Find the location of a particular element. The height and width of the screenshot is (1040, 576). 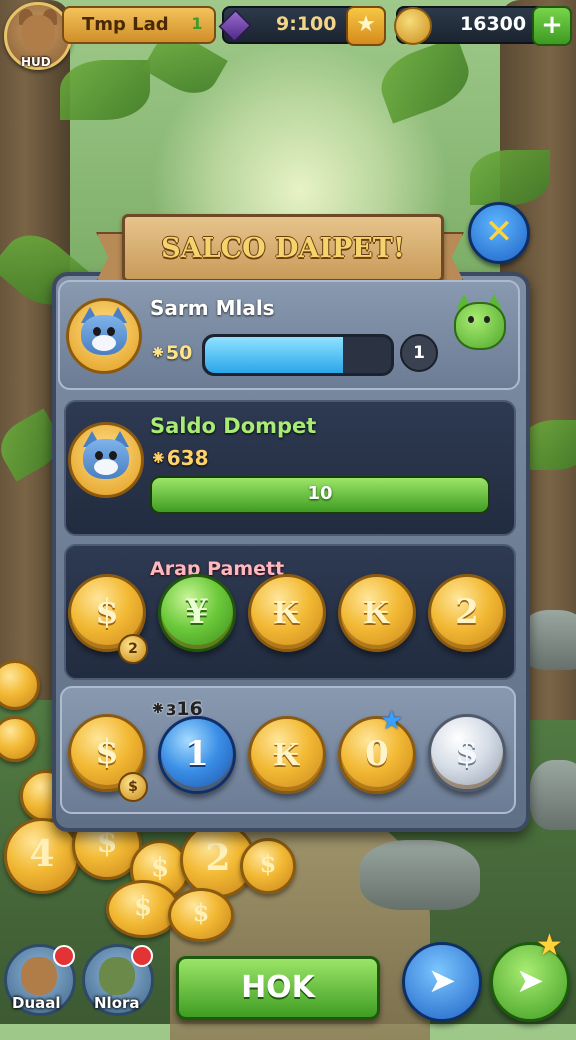

reward-coin-one: 1 is located at coordinates (197, 755).